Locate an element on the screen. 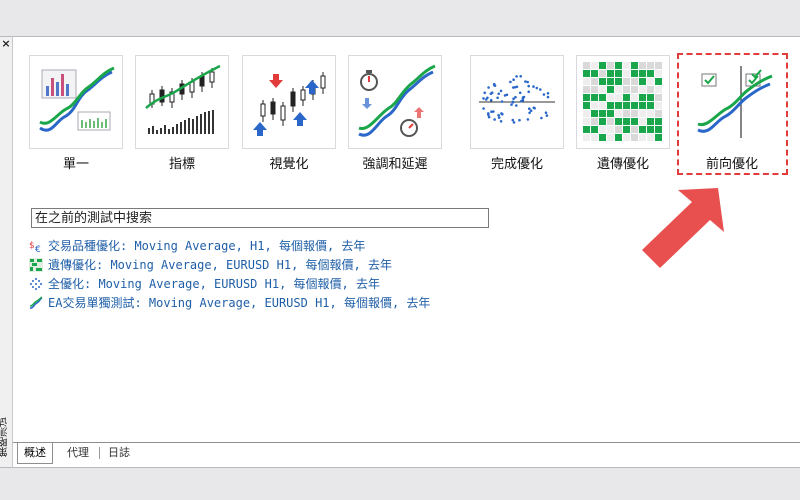 The height and width of the screenshot is (500, 800). tab-agents: 代理 is located at coordinates (78, 453).